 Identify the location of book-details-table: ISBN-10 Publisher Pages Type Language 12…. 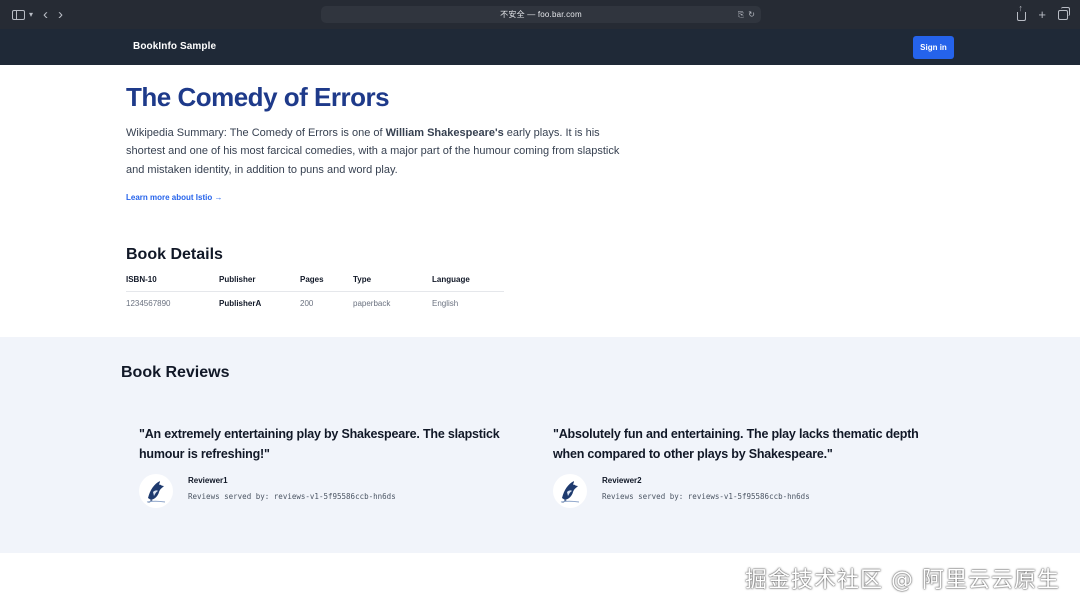
(315, 291).